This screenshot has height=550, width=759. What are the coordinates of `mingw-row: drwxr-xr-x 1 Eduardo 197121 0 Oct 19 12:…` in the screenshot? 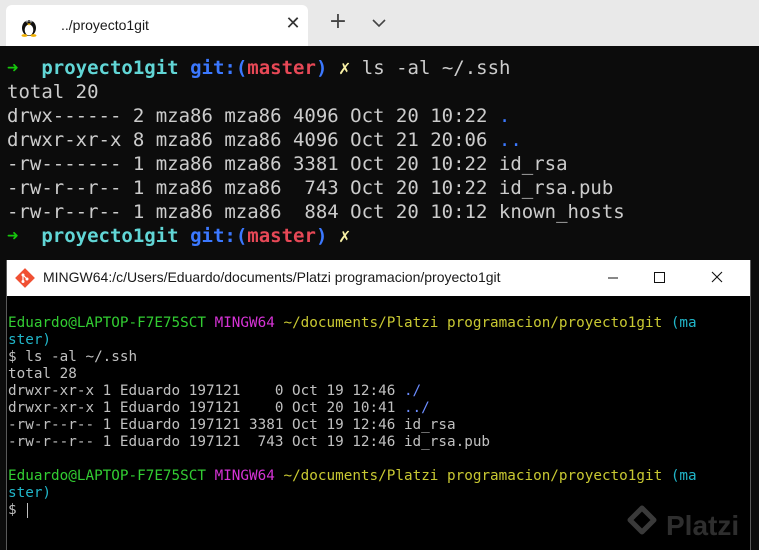 It's located at (214, 391).